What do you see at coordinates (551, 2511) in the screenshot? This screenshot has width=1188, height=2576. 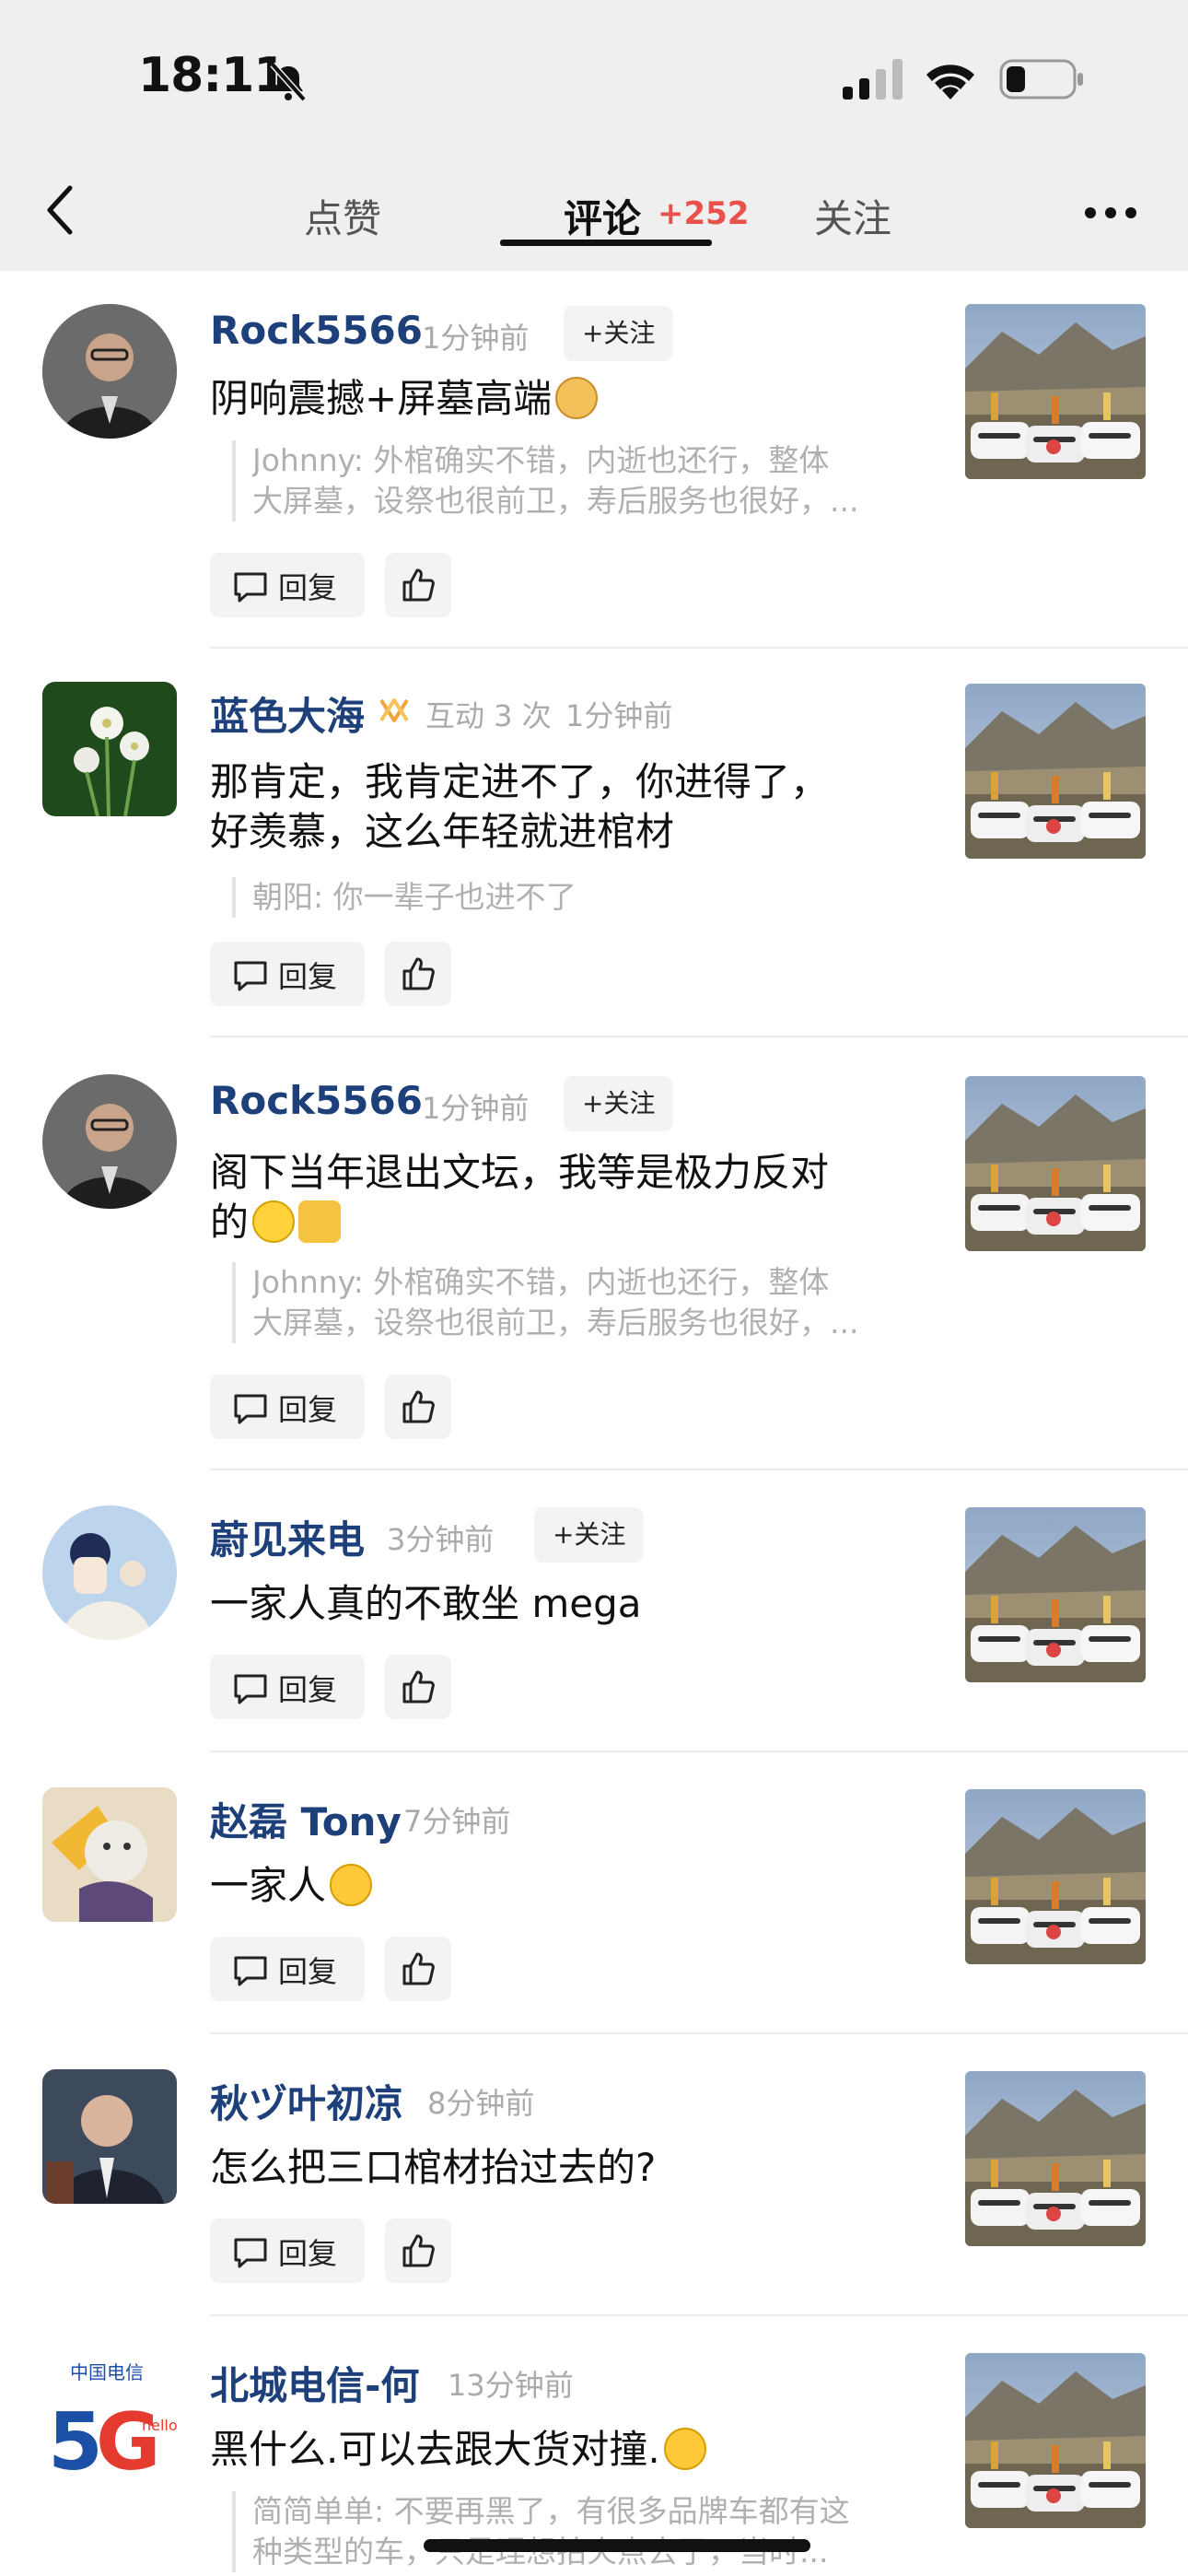 I see `quote-line: 简简单单: 不要再黑了，有很多品牌车都有这` at bounding box center [551, 2511].